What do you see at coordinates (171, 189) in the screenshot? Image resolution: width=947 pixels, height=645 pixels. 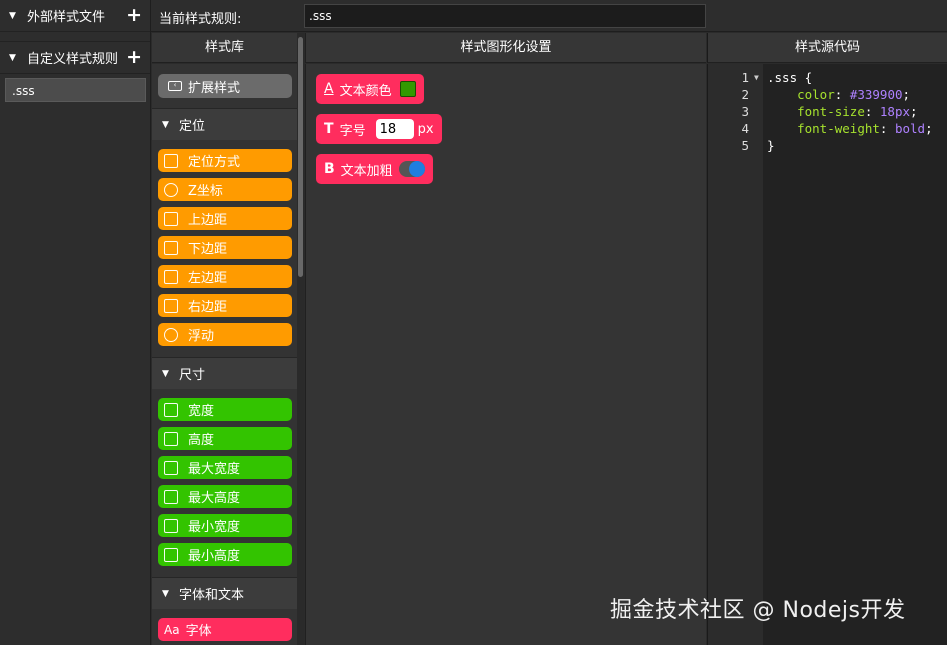 I see `layers-icon` at bounding box center [171, 189].